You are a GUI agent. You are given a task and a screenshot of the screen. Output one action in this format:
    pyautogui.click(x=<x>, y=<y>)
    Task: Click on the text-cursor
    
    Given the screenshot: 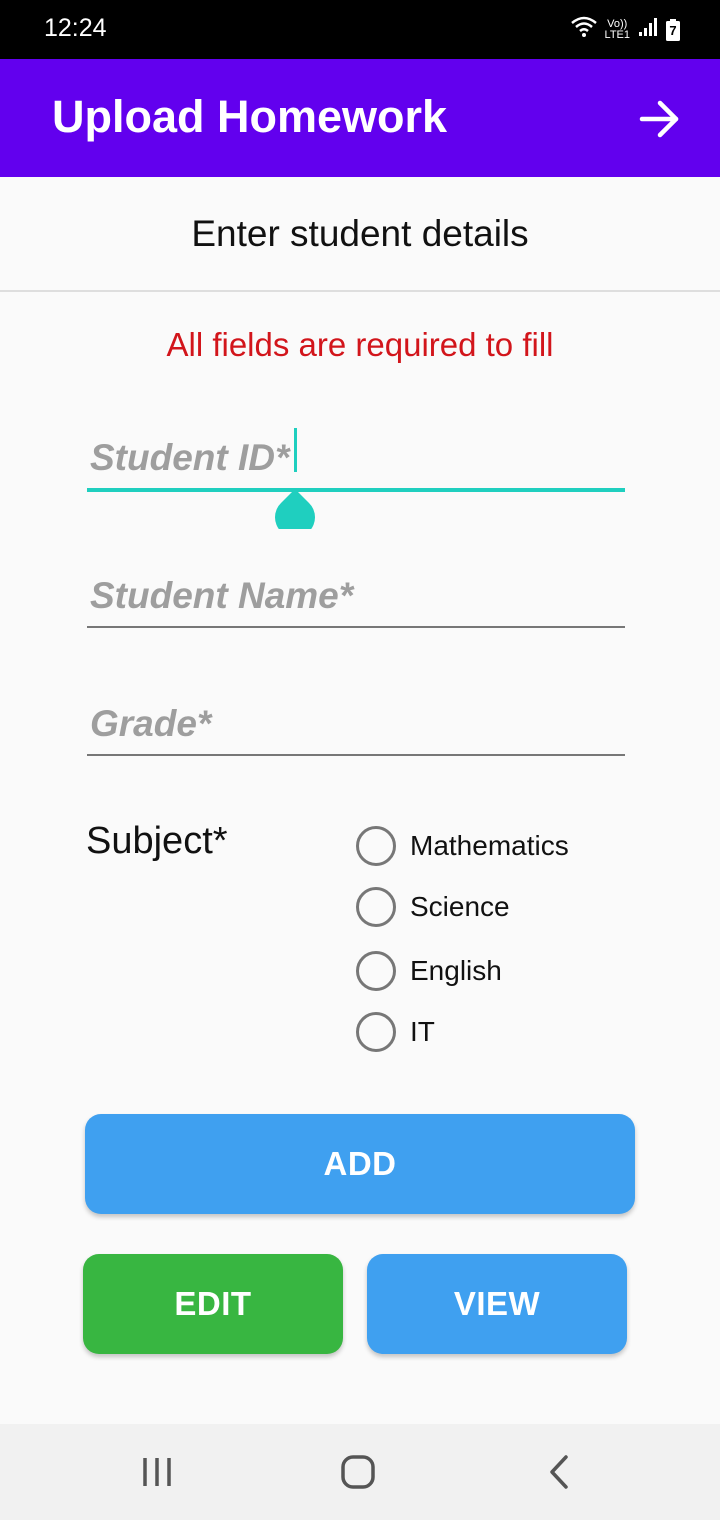 What is the action you would take?
    pyautogui.click(x=295, y=450)
    